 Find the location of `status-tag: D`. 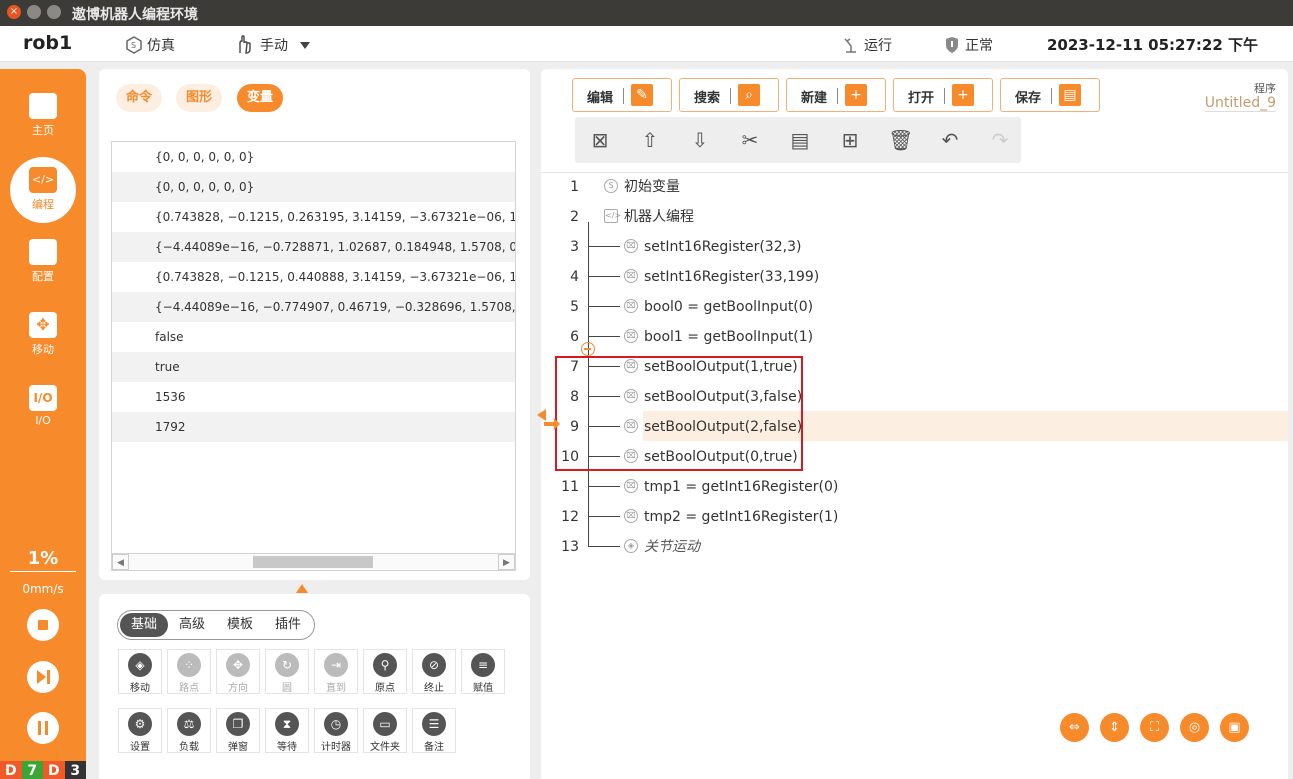

status-tag: D is located at coordinates (11, 770).